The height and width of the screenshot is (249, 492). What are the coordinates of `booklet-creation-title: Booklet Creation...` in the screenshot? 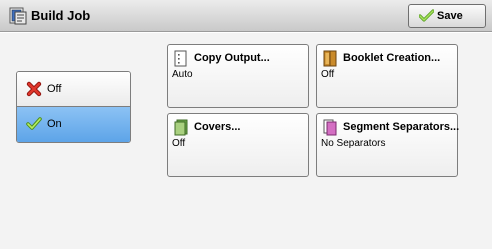 It's located at (392, 58).